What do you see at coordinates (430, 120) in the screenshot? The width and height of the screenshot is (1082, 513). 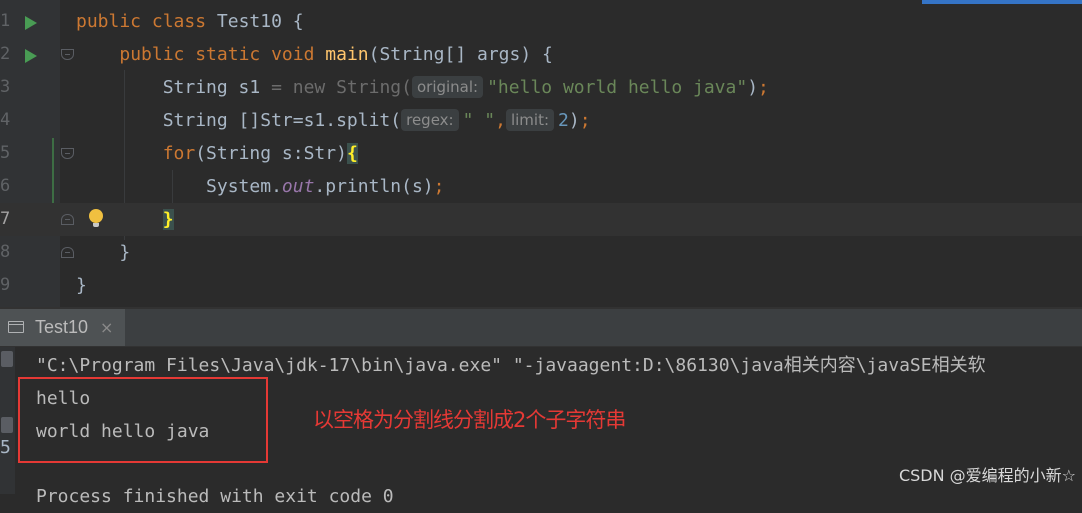 I see `parameter-hint: regex:` at bounding box center [430, 120].